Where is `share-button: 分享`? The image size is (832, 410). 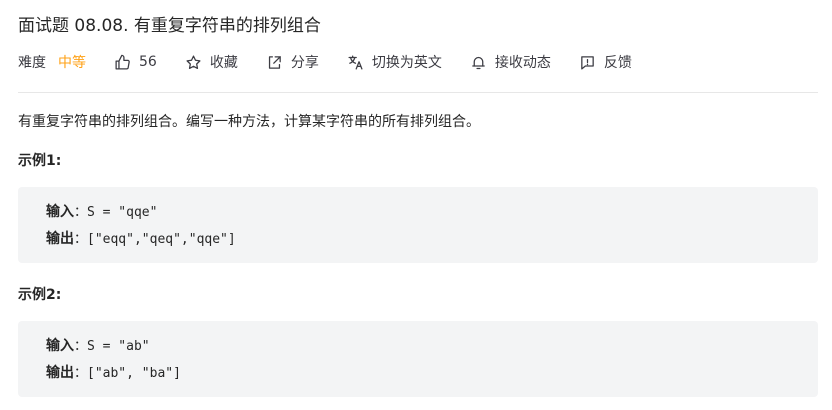
share-button: 分享 is located at coordinates (292, 62).